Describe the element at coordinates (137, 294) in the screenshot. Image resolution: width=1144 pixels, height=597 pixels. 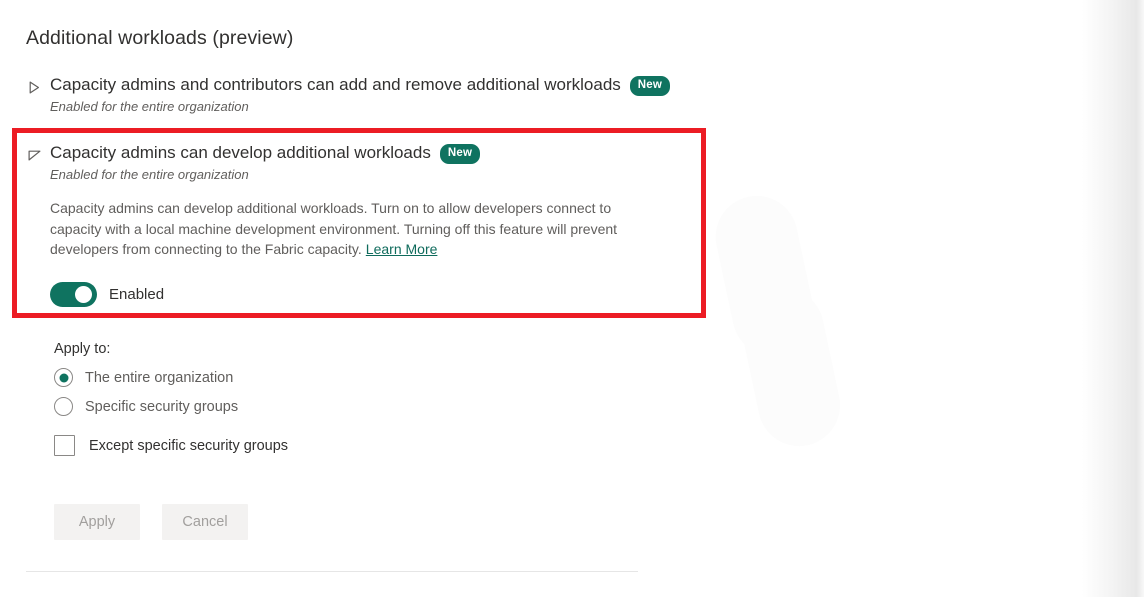
I see `enabled-toggle-label: Enabled` at that location.